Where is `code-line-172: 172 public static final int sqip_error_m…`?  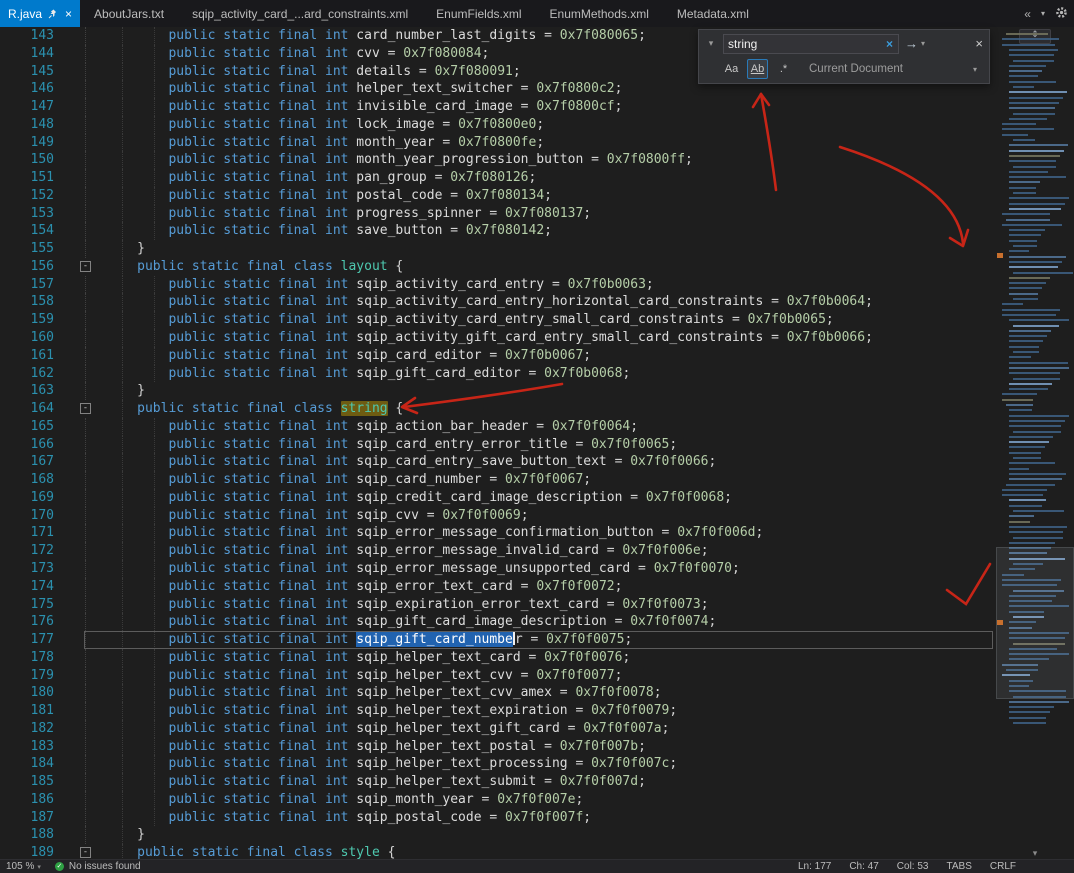 code-line-172: 172 public static final int sqip_error_m… is located at coordinates (498, 551).